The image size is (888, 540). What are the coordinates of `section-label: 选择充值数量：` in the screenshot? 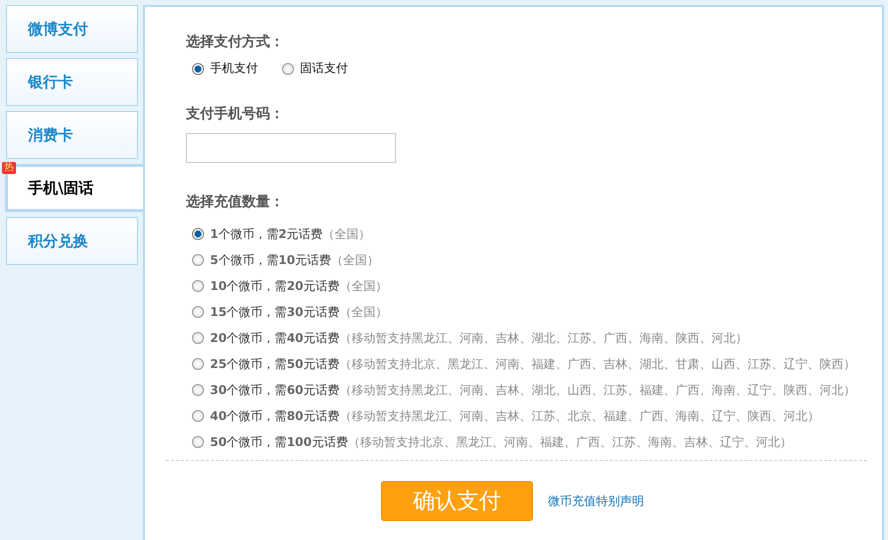 It's located at (235, 202).